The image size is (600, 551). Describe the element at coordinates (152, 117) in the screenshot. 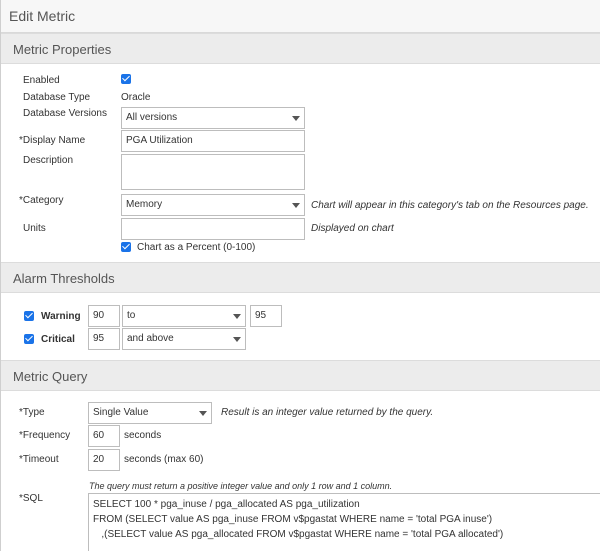

I see `database-versions-value: All versions` at that location.